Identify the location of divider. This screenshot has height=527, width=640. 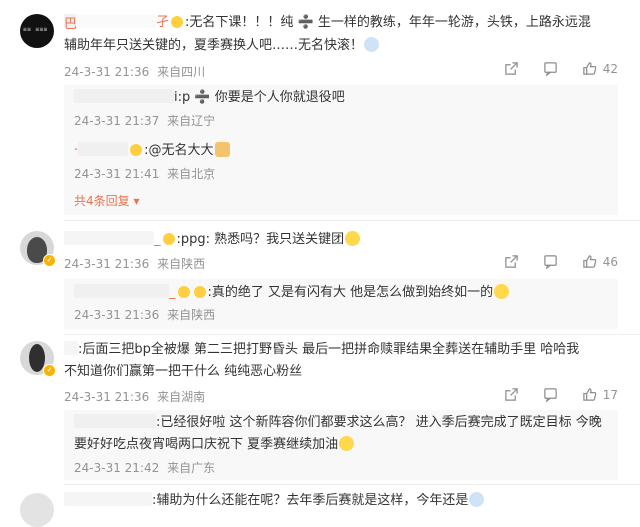
(352, 220).